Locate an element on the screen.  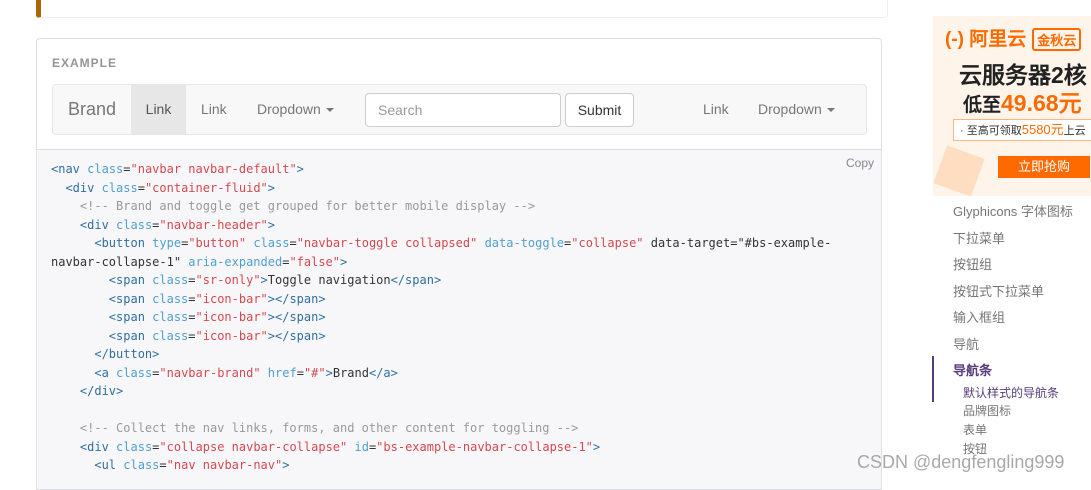
side-nav-item-button-dropdowns: 按钮式下拉菜单 is located at coordinates (998, 290).